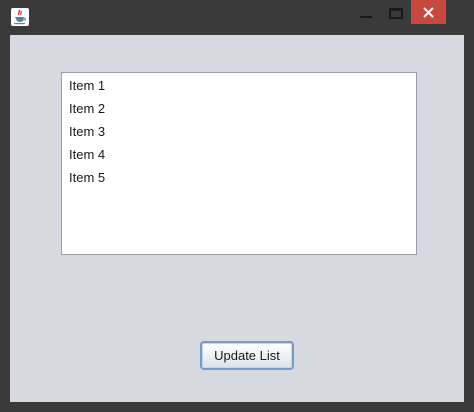  I want to click on close-icon, so click(428, 12).